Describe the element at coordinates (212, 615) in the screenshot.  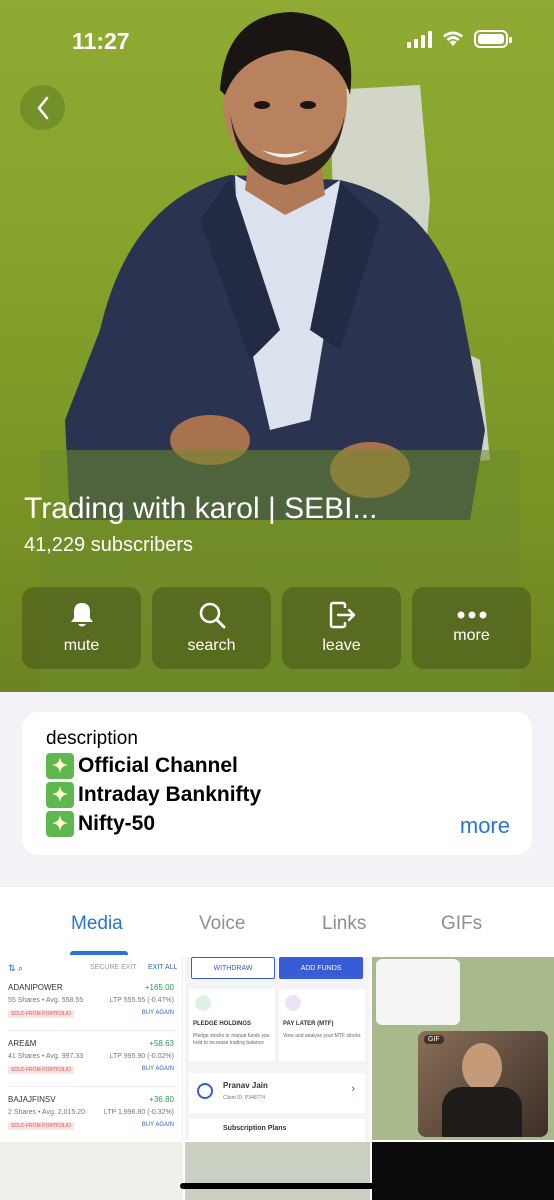
I see `search-icon` at that location.